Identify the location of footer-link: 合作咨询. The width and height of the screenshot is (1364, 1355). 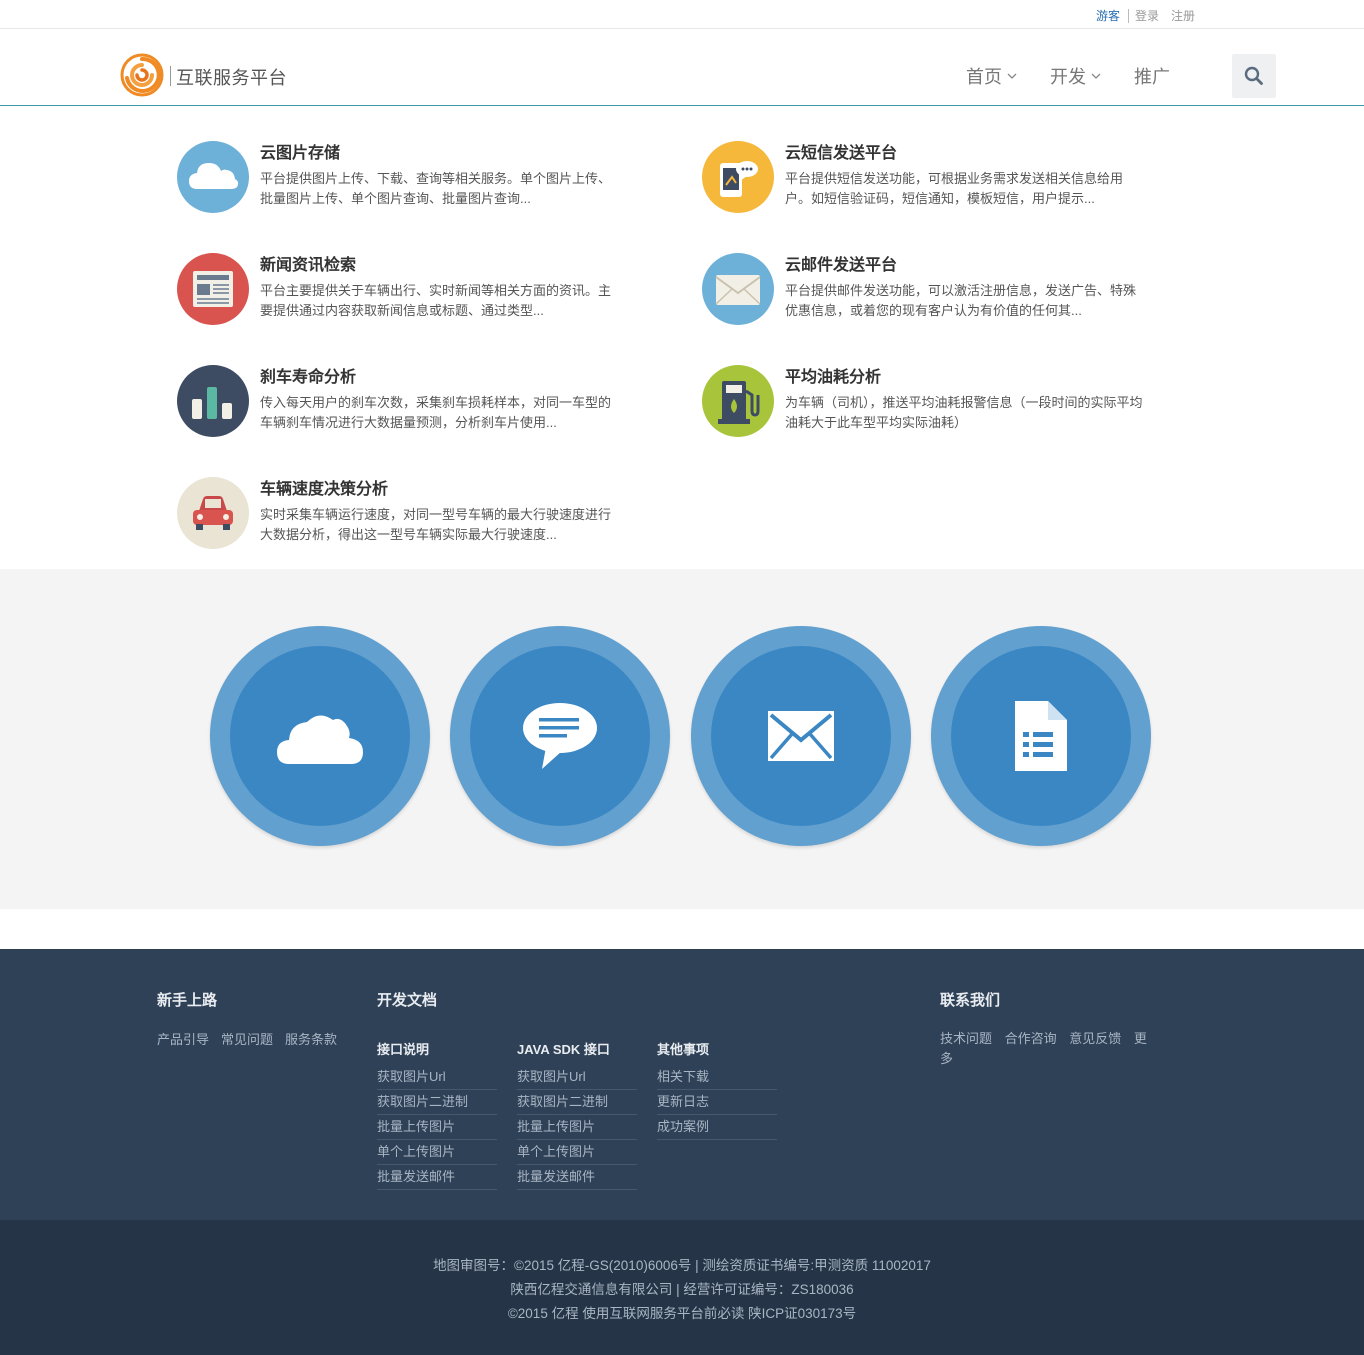
(1031, 1038).